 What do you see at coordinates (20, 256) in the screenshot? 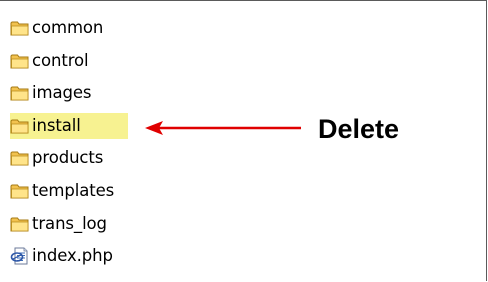
I see `php-file-icon` at bounding box center [20, 256].